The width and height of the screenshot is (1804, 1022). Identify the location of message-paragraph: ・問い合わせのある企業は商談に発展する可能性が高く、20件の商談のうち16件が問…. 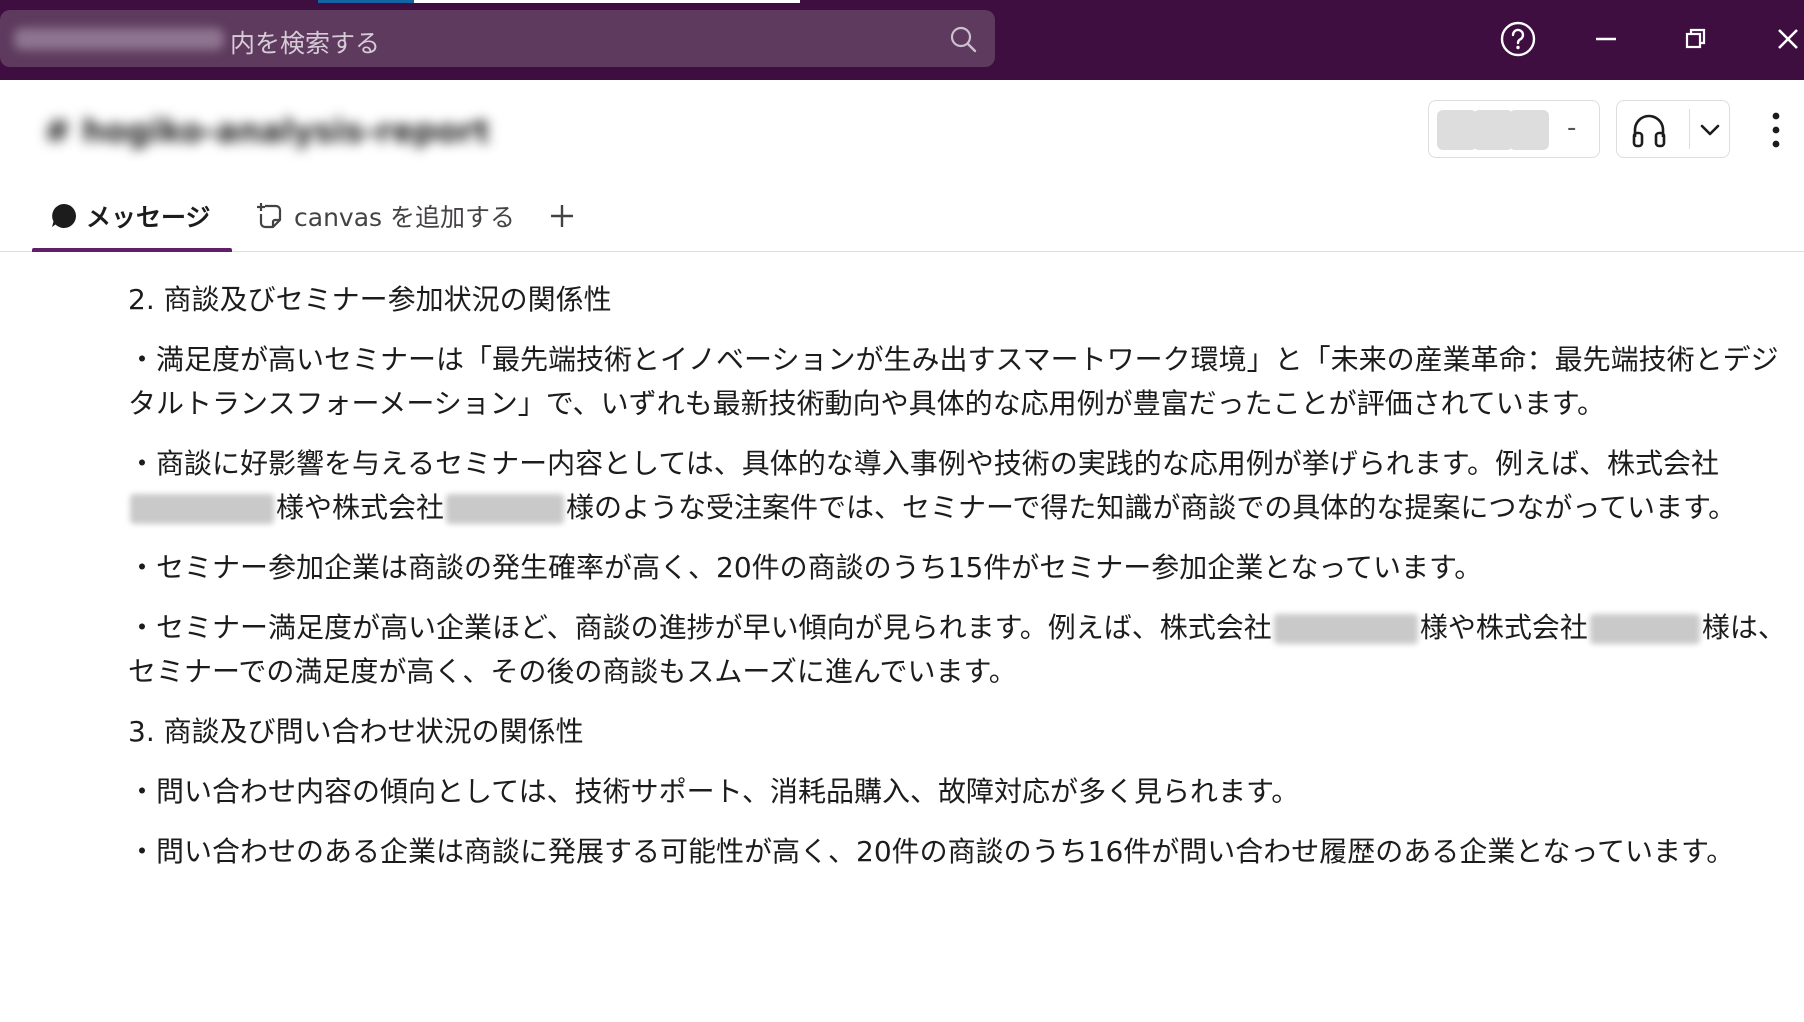
(931, 851).